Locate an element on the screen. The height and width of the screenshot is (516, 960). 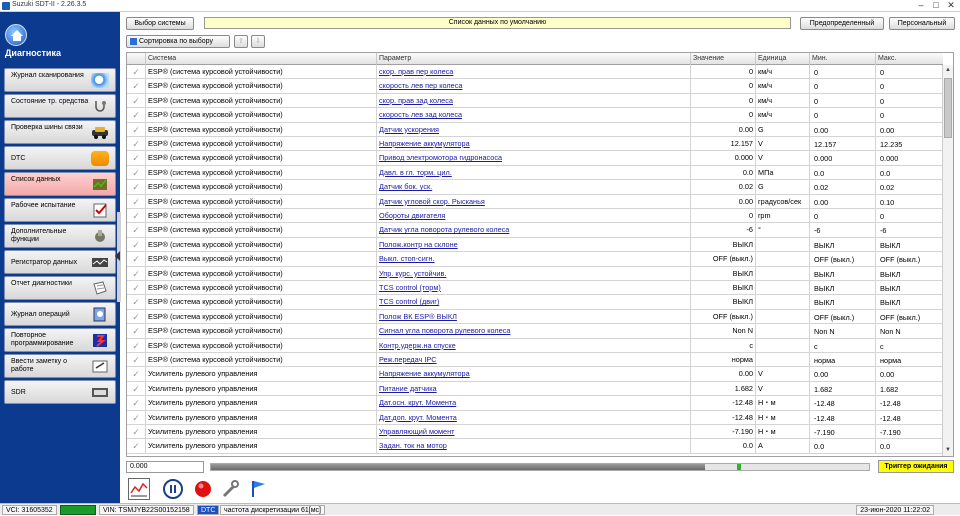
cell-parameter: Полож.контр на склоне is located at coordinates (534, 244).